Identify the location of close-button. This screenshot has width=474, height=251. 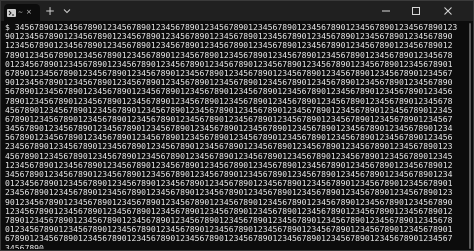
(448, 11).